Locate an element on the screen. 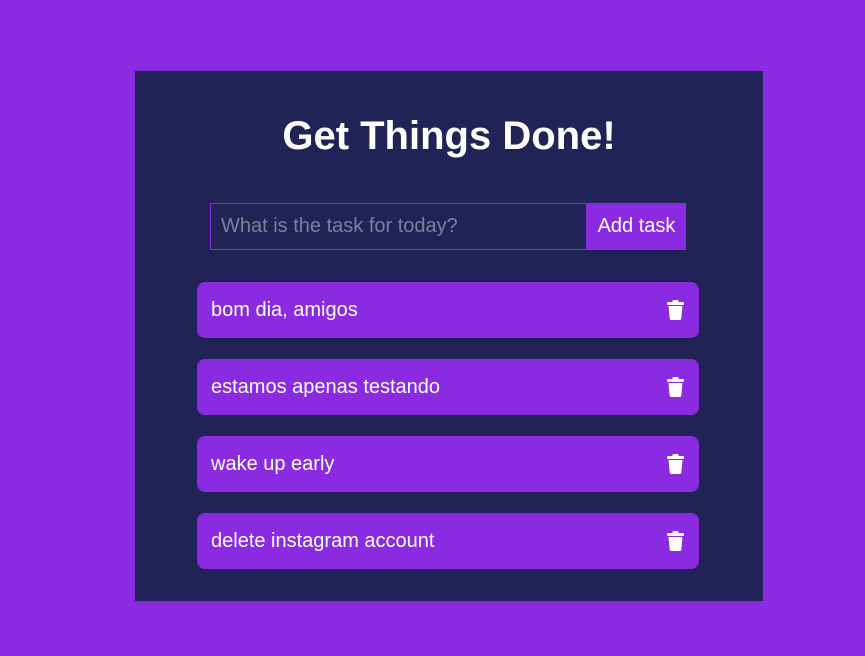 The width and height of the screenshot is (865, 656). task-form: Add task is located at coordinates (448, 226).